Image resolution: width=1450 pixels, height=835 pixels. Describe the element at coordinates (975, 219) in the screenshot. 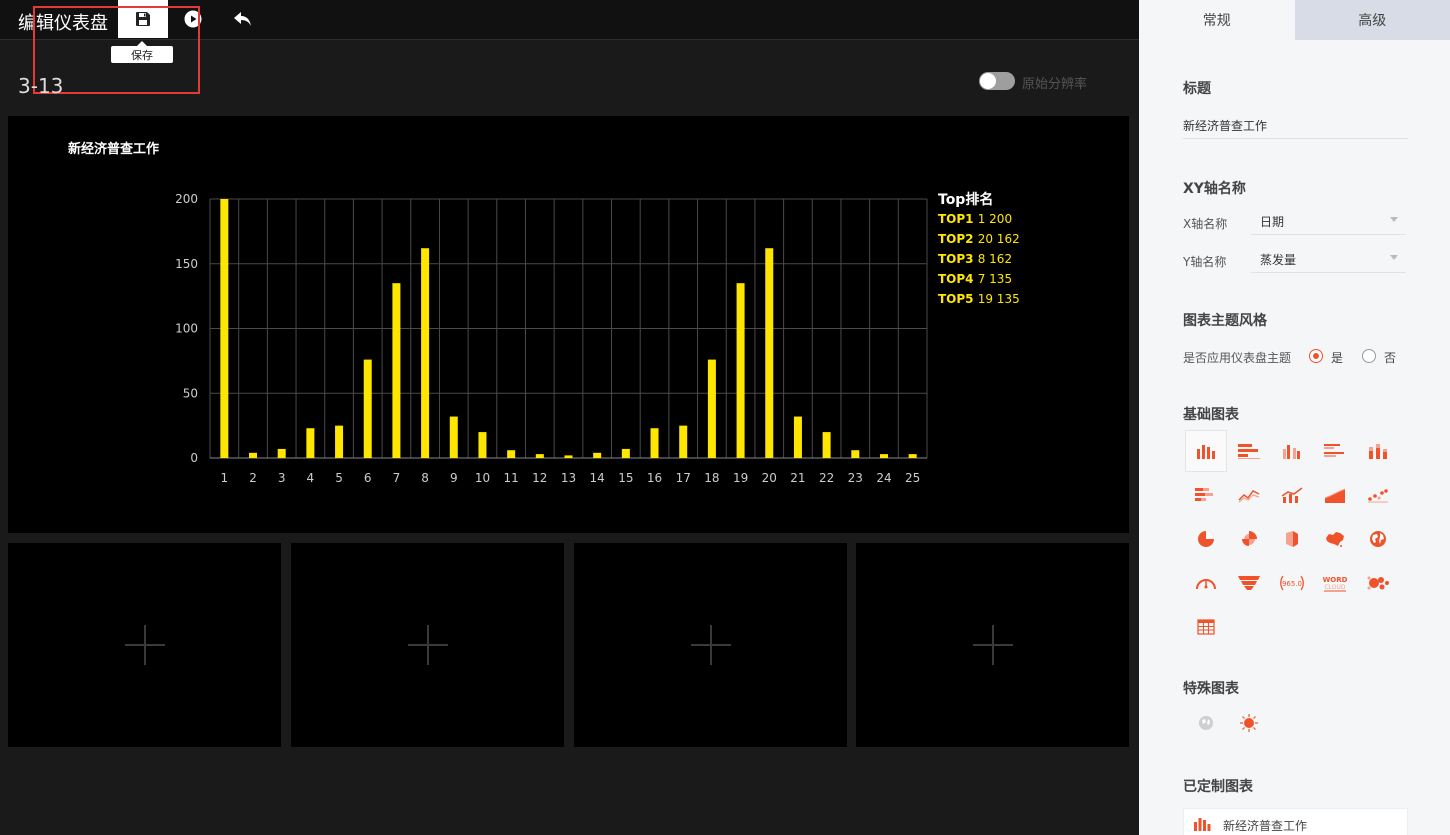

I see `ranking-item: TOP1 1 200` at that location.